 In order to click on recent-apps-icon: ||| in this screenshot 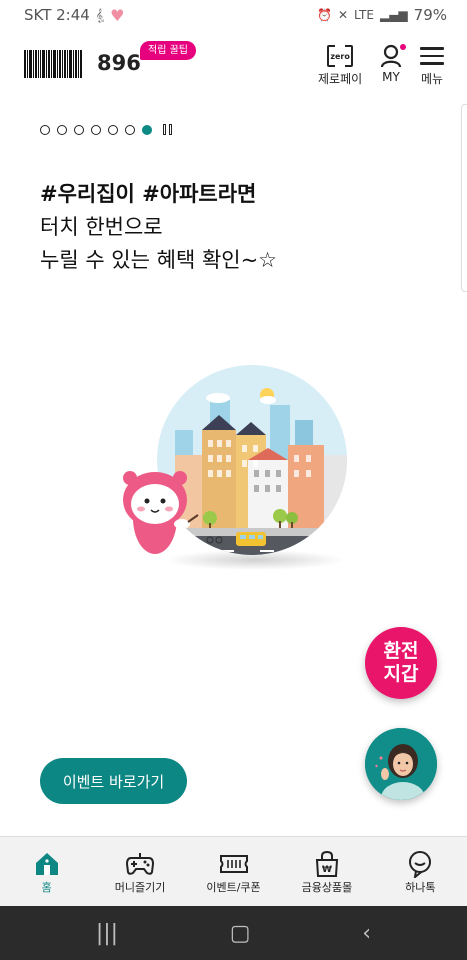, I will do `click(107, 933)`.